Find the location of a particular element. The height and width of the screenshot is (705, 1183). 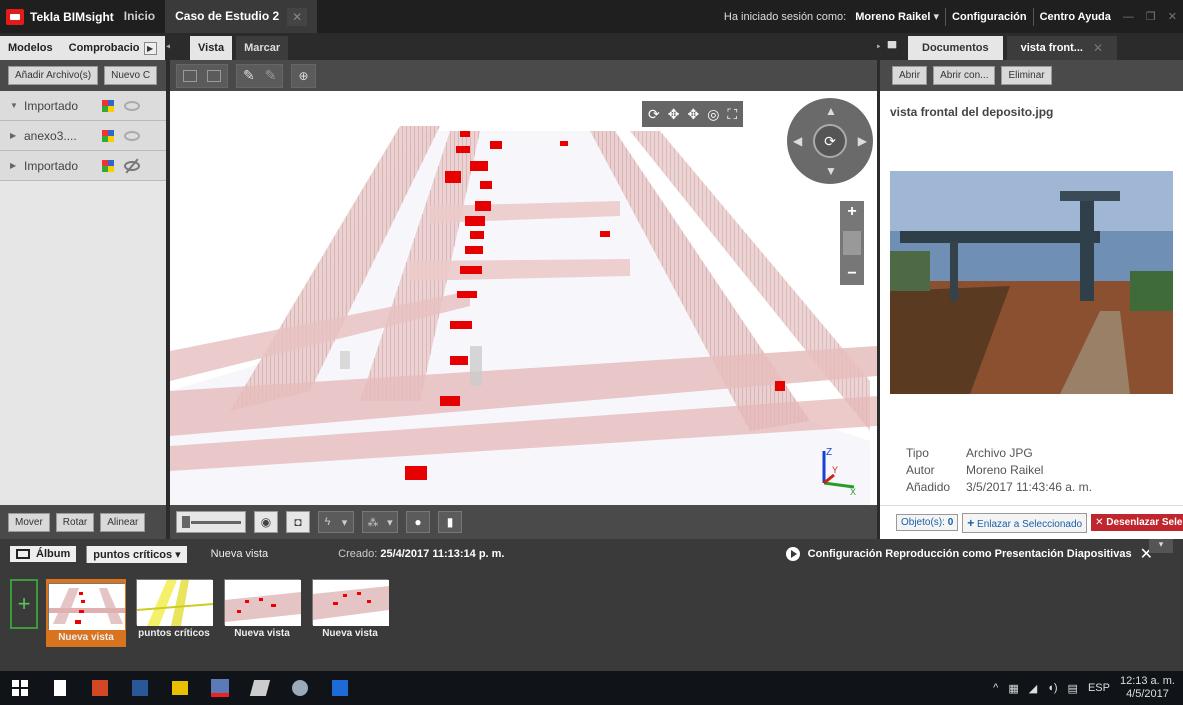

tab-documents: Documentos is located at coordinates (955, 48).